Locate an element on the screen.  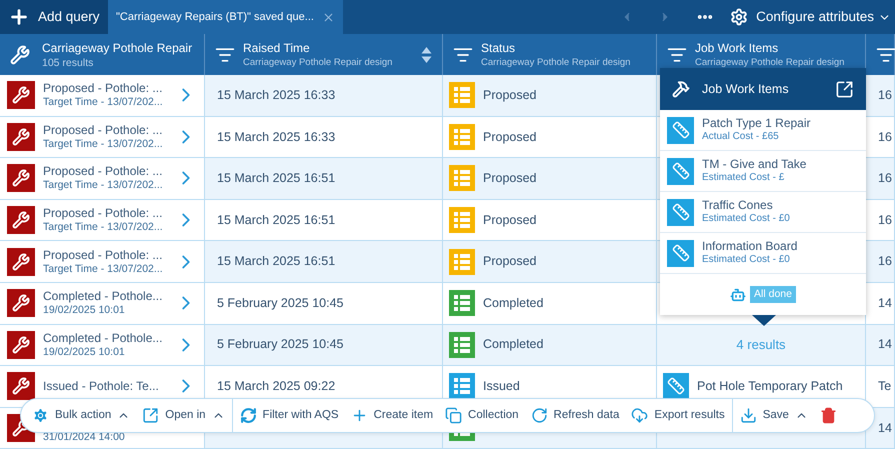
work-item-cost: Actual Cost - £65 is located at coordinates (741, 137).